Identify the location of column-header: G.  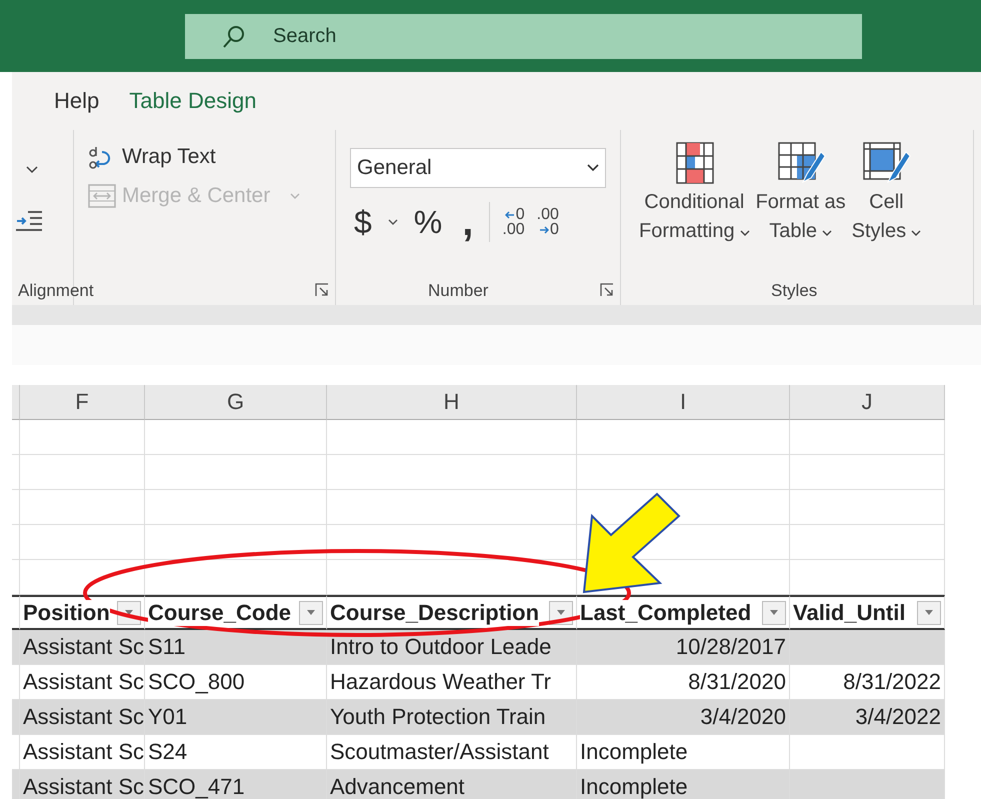
(236, 402).